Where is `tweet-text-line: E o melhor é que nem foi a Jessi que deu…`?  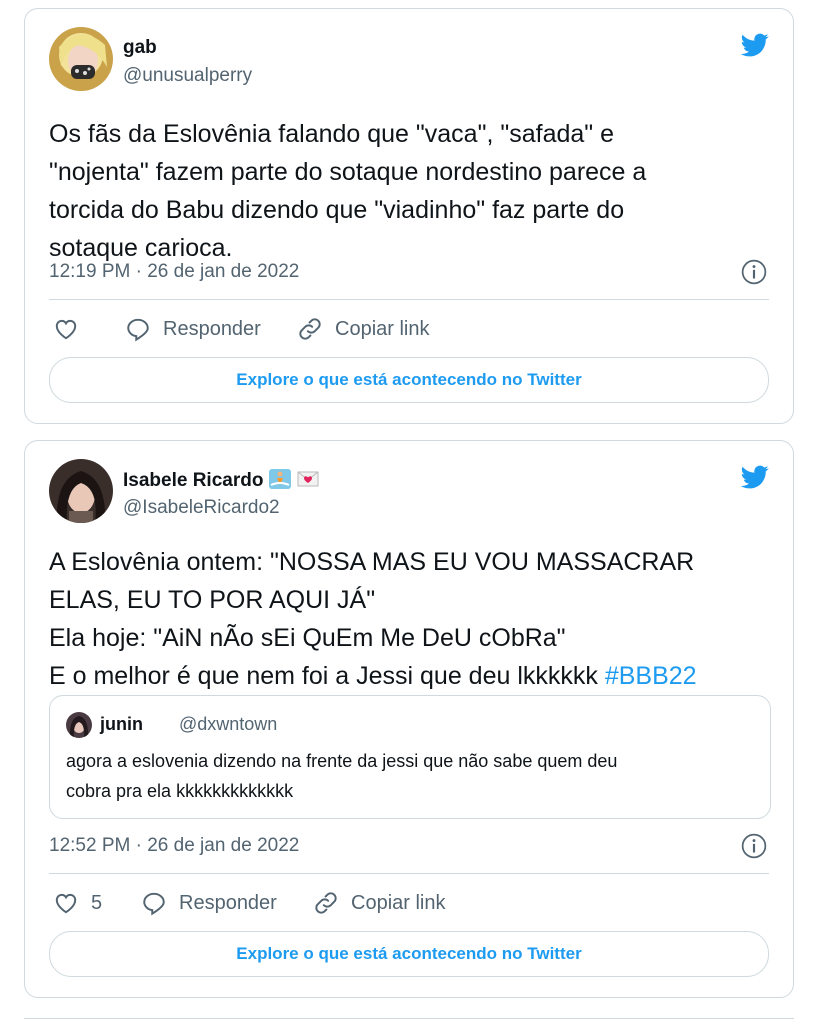
tweet-text-line: E o melhor é que nem foi a Jessi que deu… is located at coordinates (409, 676).